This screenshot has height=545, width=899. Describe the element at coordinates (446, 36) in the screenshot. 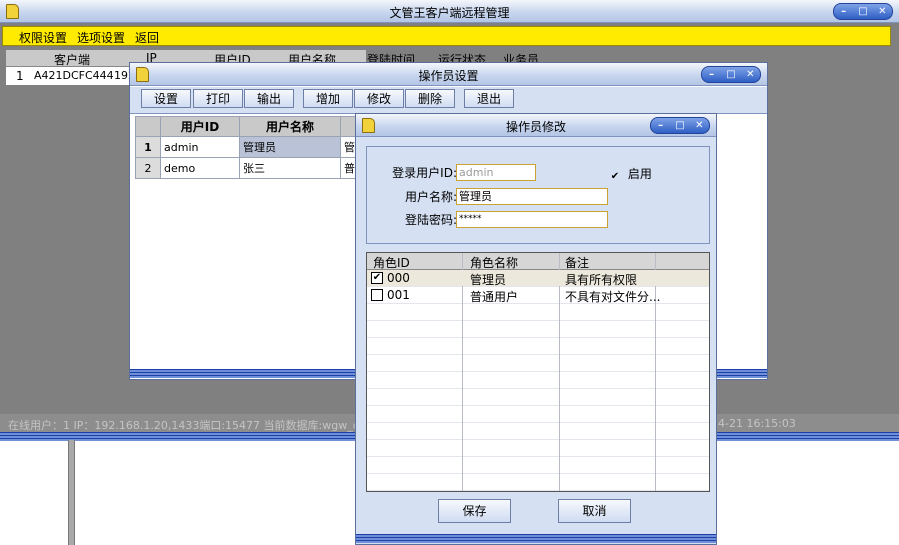

I see `menu-bar: 权限设置 选项设置 返回` at that location.